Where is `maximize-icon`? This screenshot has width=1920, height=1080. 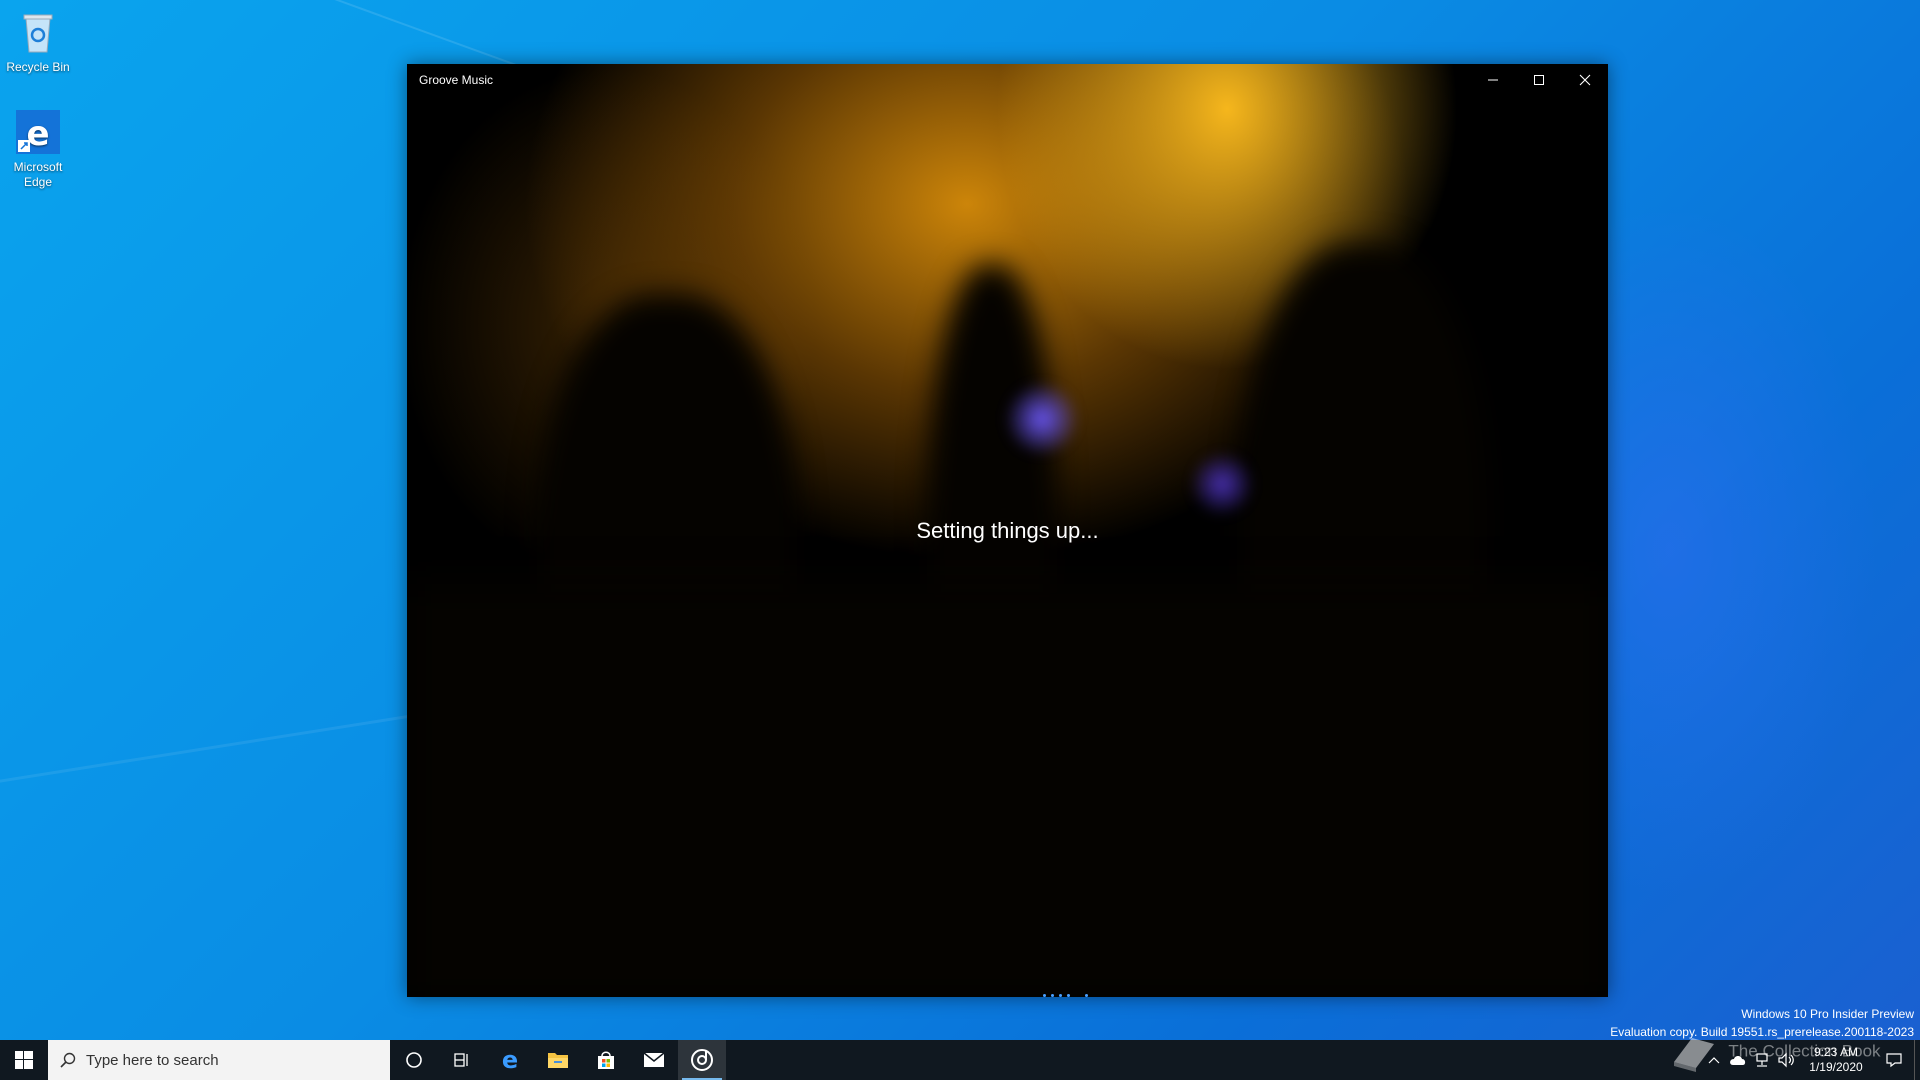 maximize-icon is located at coordinates (1539, 80).